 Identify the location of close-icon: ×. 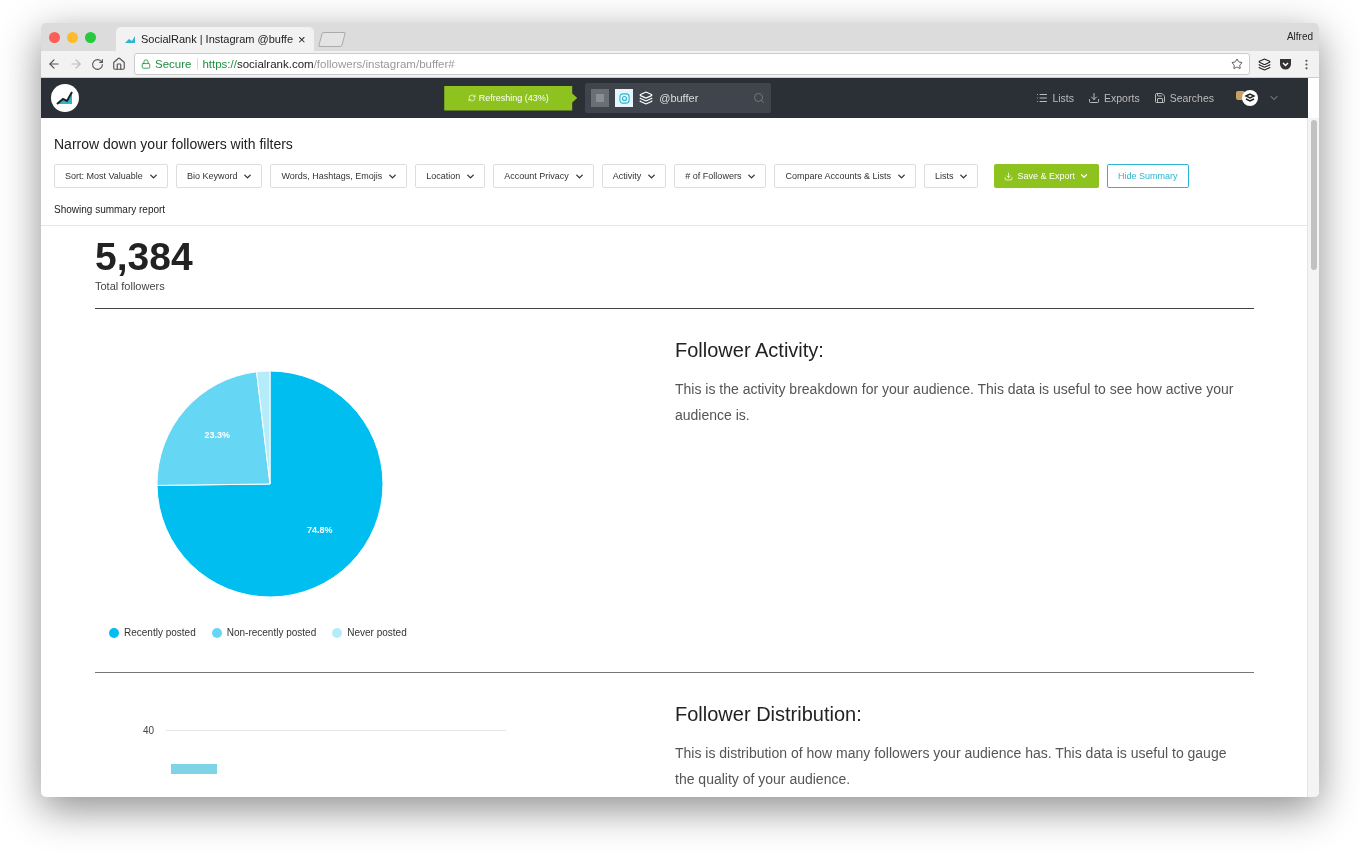
(302, 39).